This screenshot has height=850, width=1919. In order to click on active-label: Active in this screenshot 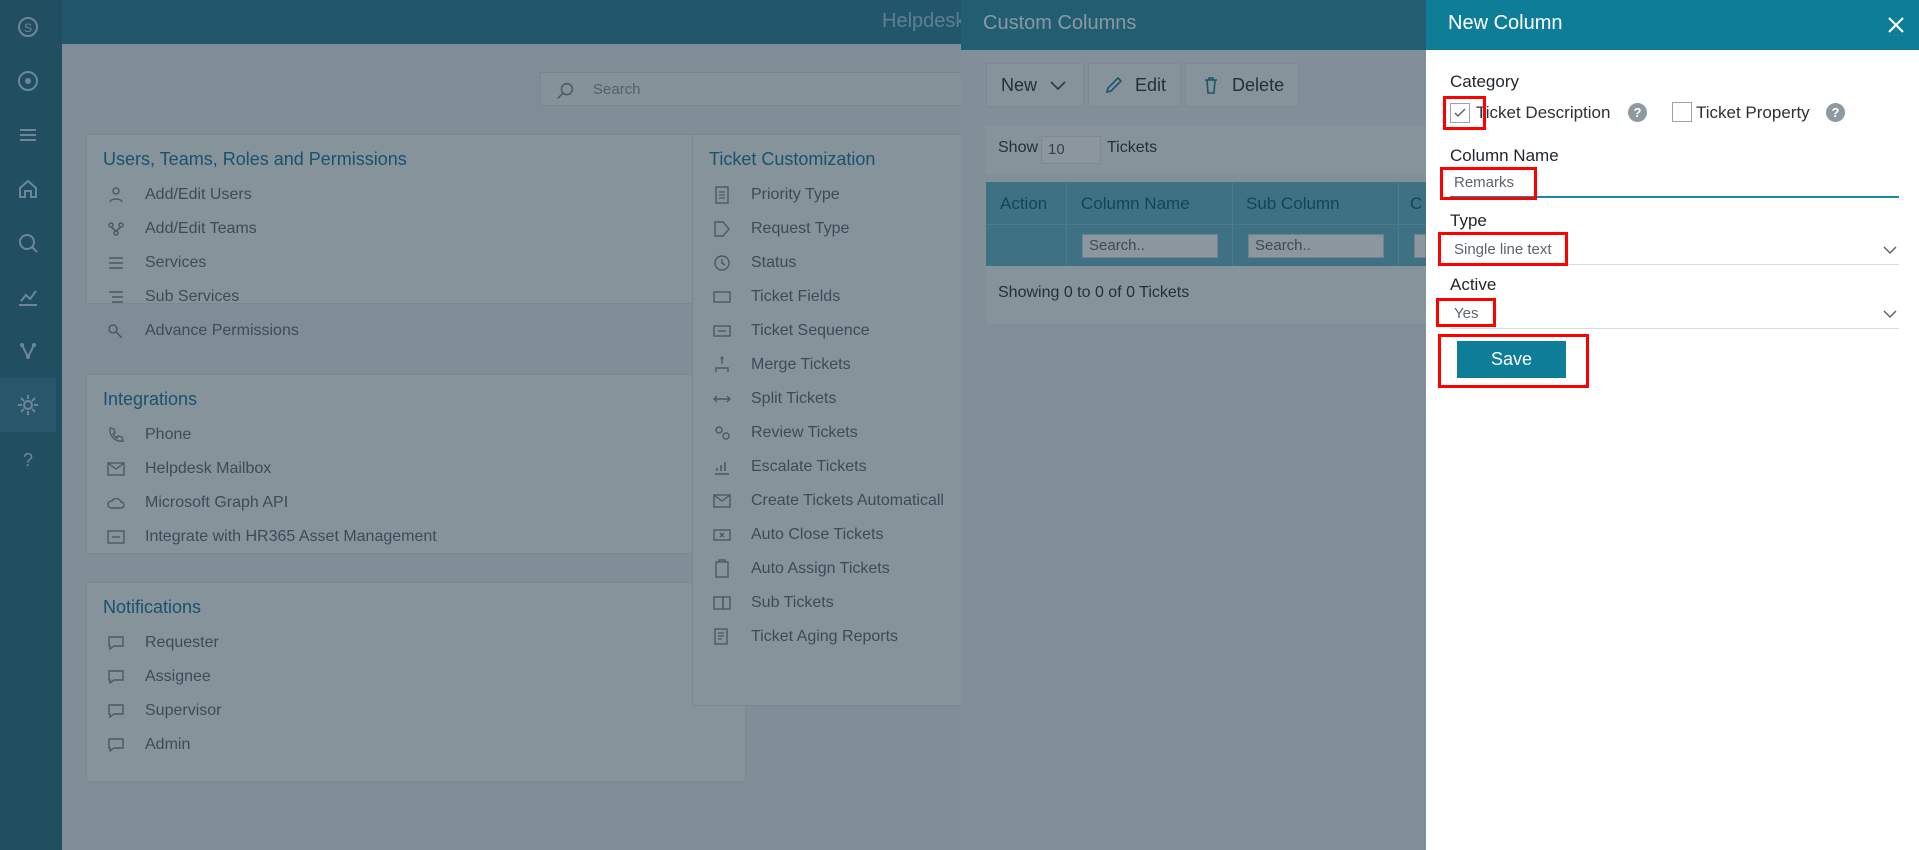, I will do `click(1473, 284)`.